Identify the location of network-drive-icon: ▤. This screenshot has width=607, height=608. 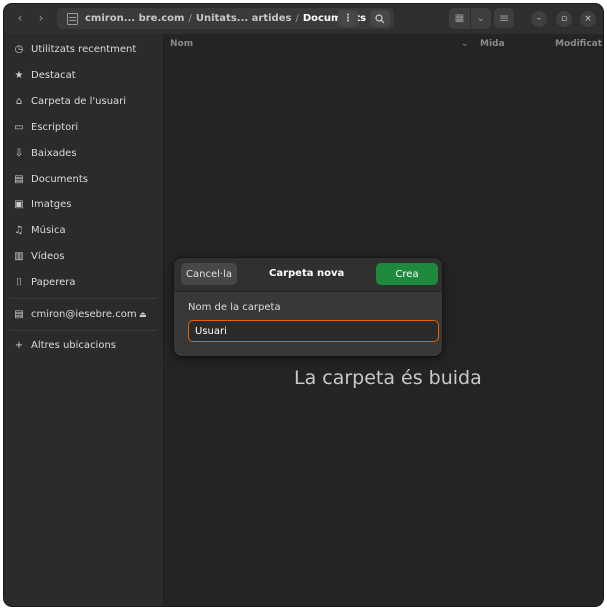
(19, 314).